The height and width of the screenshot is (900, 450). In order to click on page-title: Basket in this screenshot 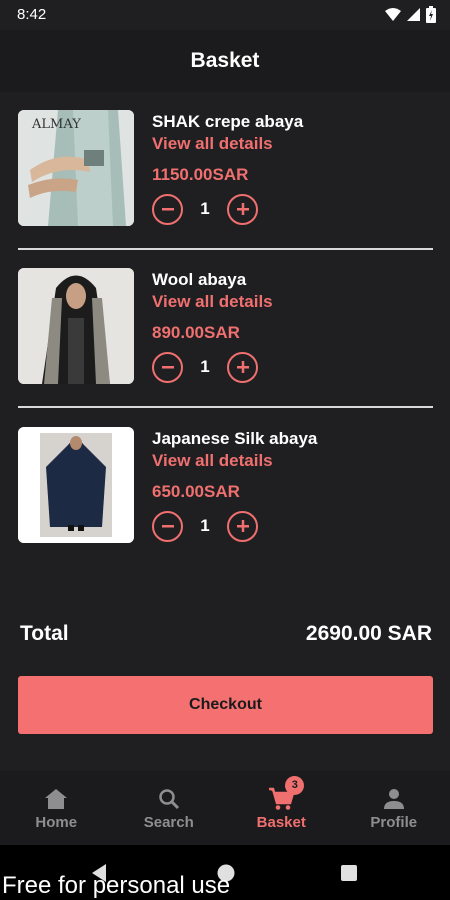, I will do `click(225, 60)`.